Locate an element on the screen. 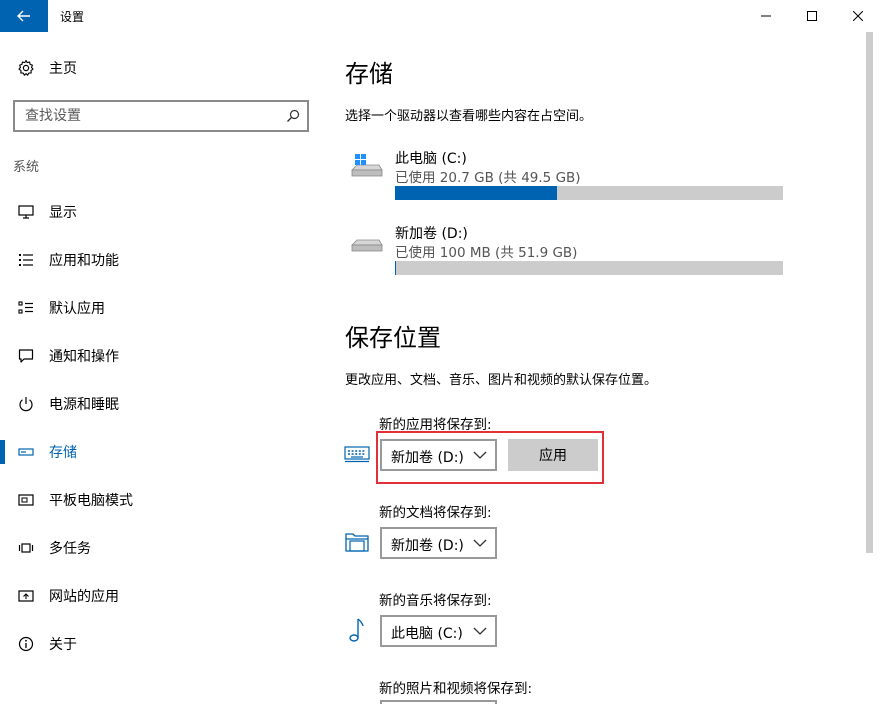 The image size is (879, 704). sidebar-item-apps-for-websites: 网站的应用 is located at coordinates (160, 596).